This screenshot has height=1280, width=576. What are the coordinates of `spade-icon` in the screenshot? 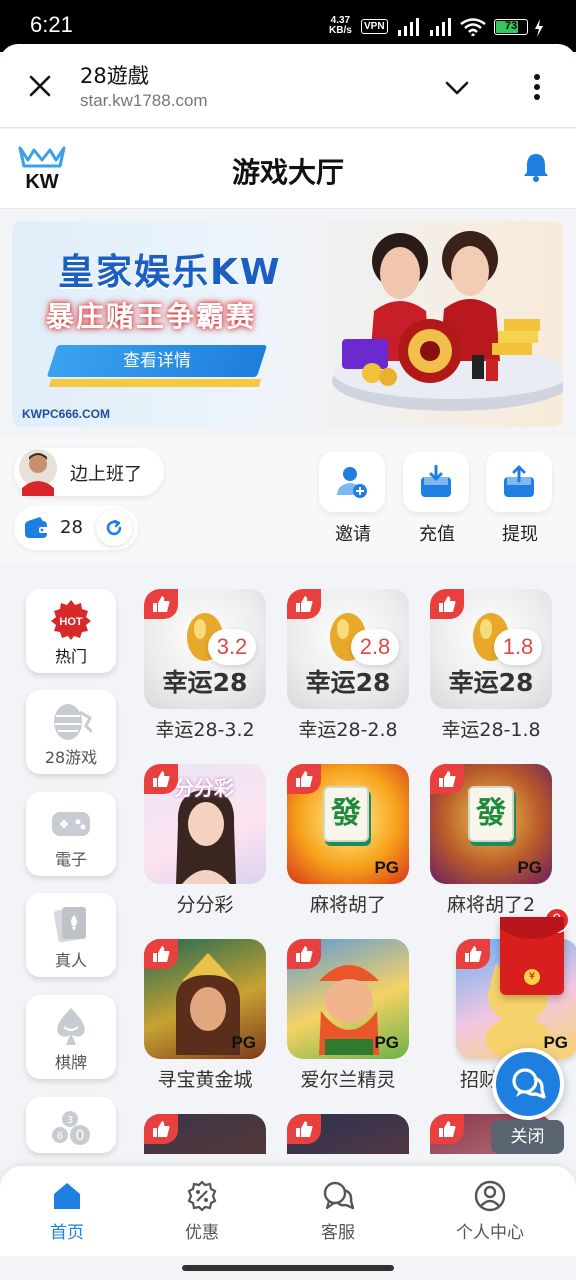 It's located at (71, 1026).